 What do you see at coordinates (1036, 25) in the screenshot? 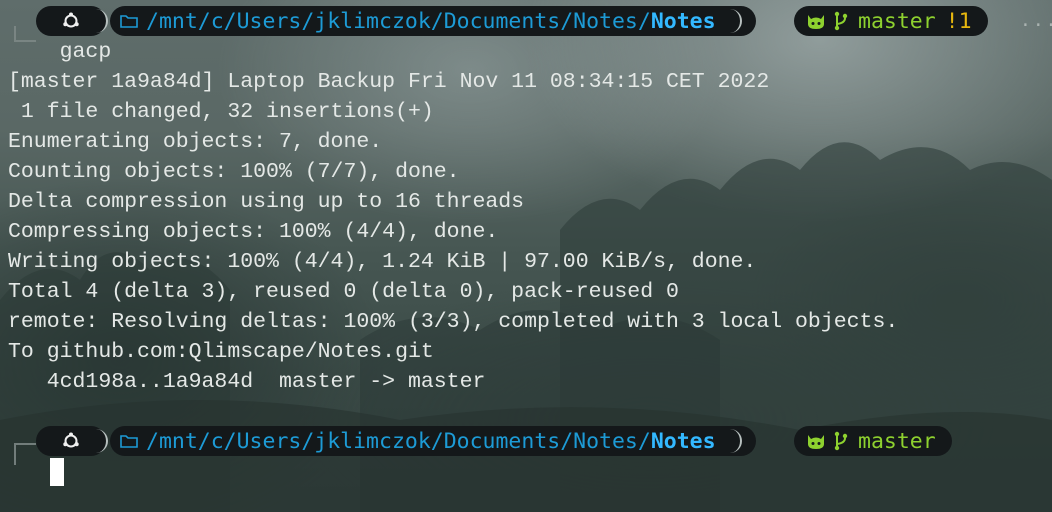
I see `prompt-filler-dots: ···` at bounding box center [1036, 25].